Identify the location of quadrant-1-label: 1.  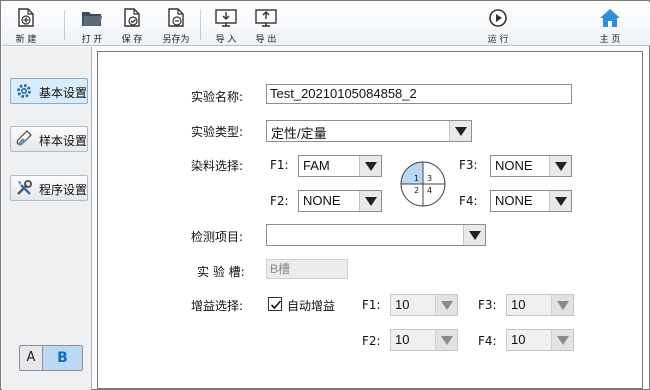
(416, 178).